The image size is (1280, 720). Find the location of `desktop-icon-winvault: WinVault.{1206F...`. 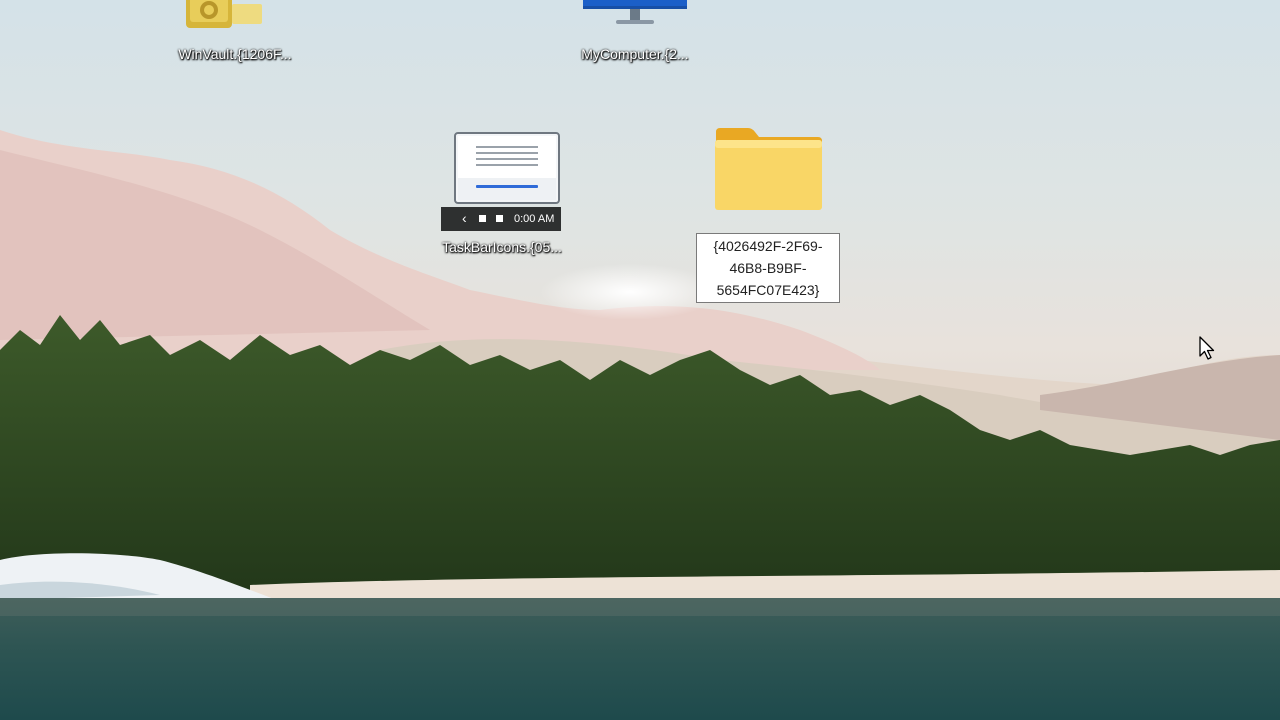

desktop-icon-winvault: WinVault.{1206F... is located at coordinates (235, 35).